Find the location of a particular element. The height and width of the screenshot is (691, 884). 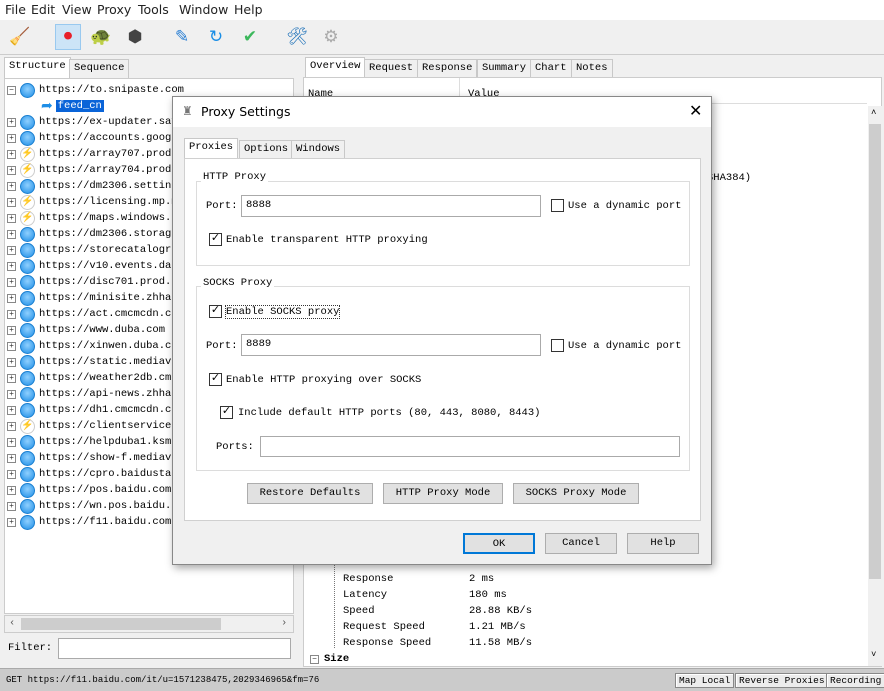

tab-proxies: Proxies is located at coordinates (211, 148).